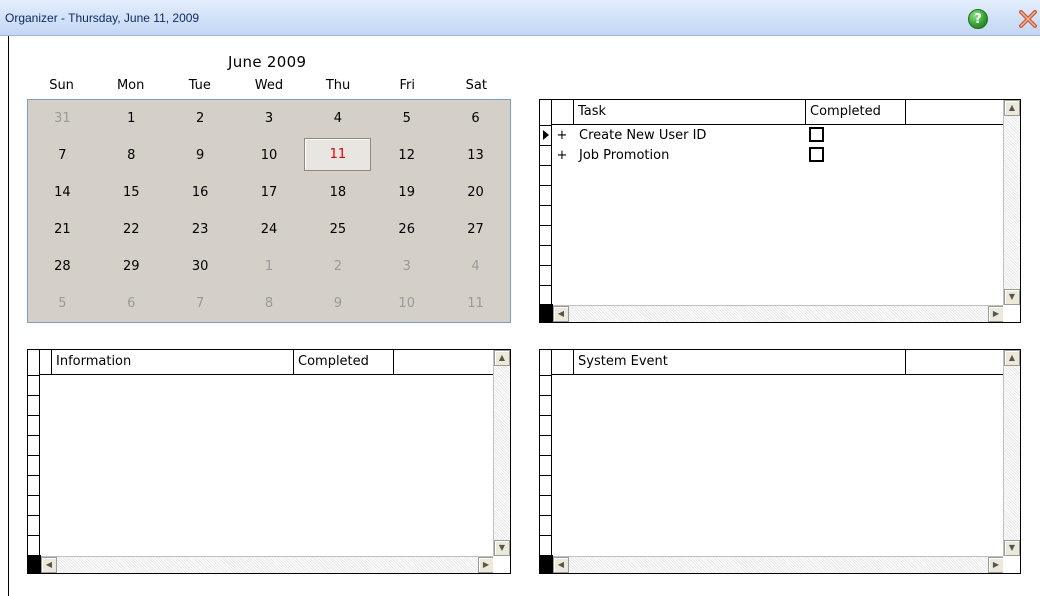 This screenshot has width=1040, height=596. I want to click on window-left-border, so click(8, 316).